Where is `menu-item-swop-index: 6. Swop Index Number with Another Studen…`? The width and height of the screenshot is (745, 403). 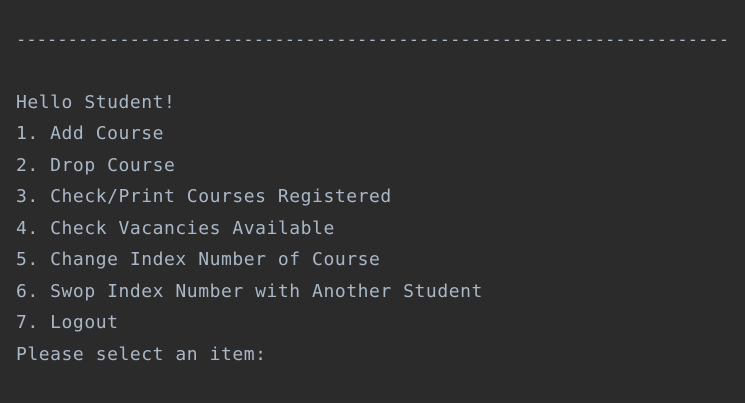
menu-item-swop-index: 6. Swop Index Number with Another Studen… is located at coordinates (249, 291).